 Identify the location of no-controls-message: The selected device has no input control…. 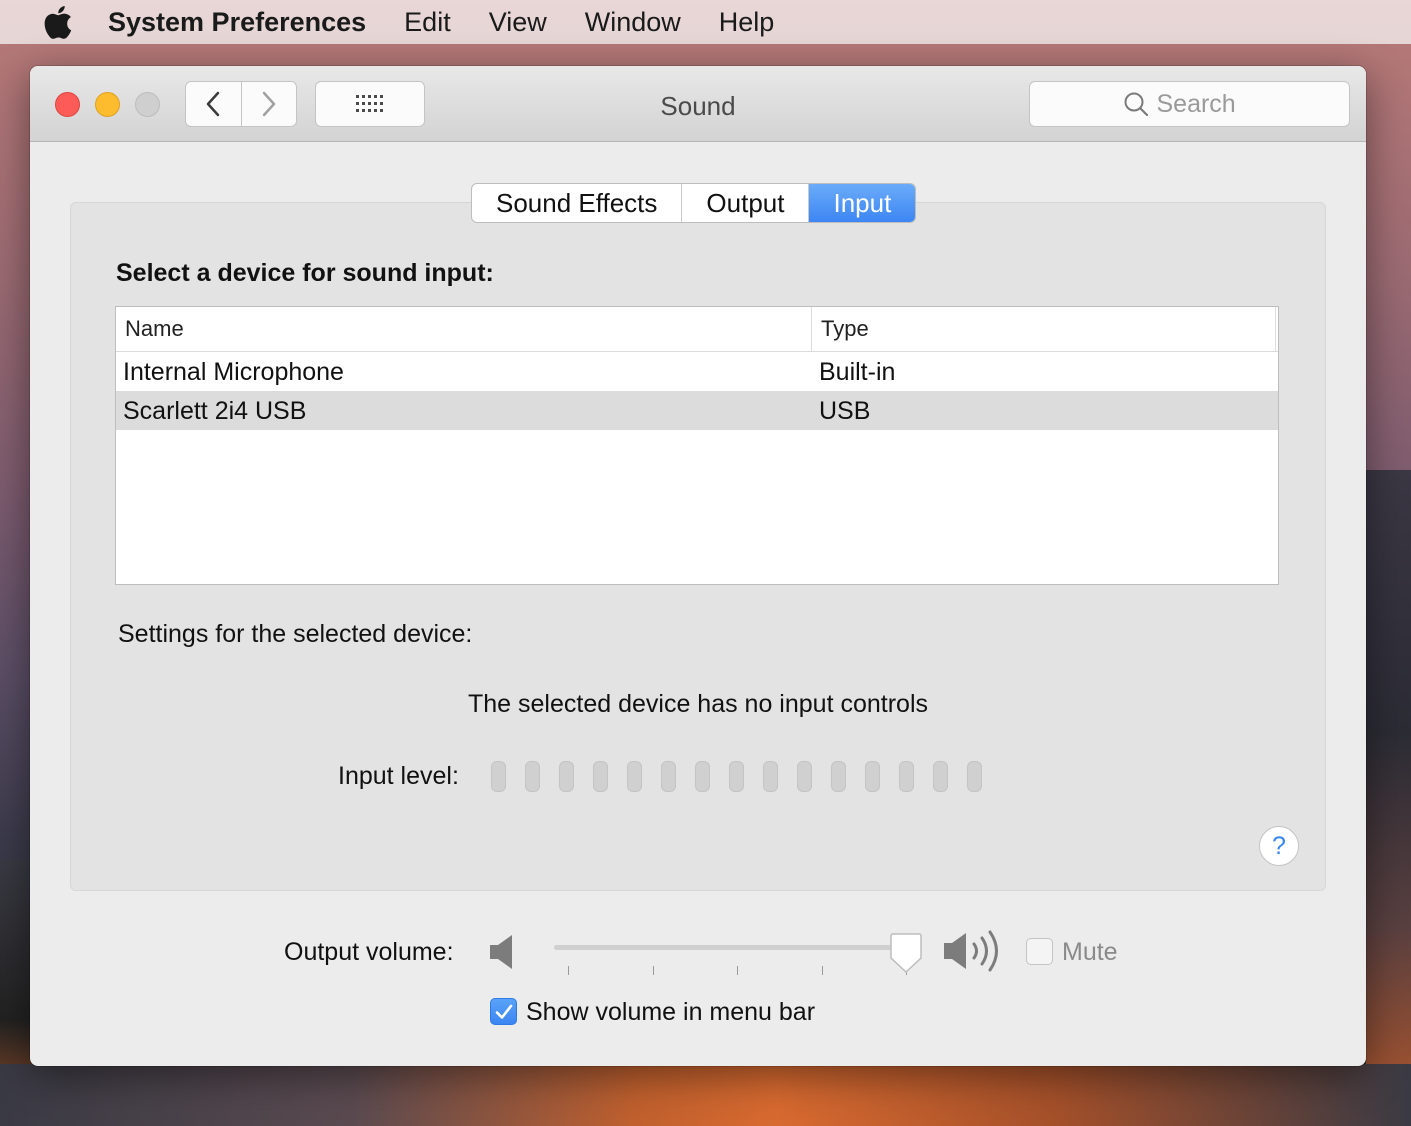
(698, 704).